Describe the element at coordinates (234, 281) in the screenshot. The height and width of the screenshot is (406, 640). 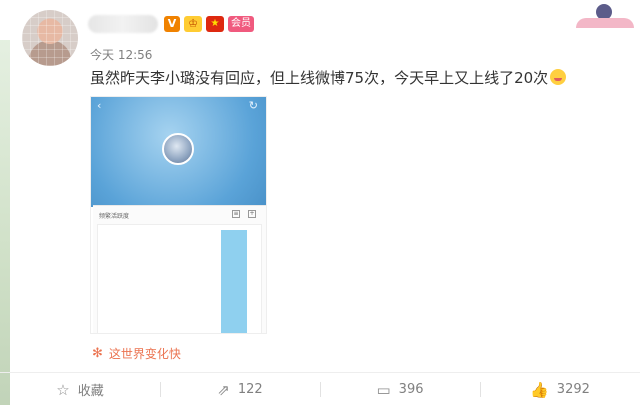
I see `activity-bar` at that location.